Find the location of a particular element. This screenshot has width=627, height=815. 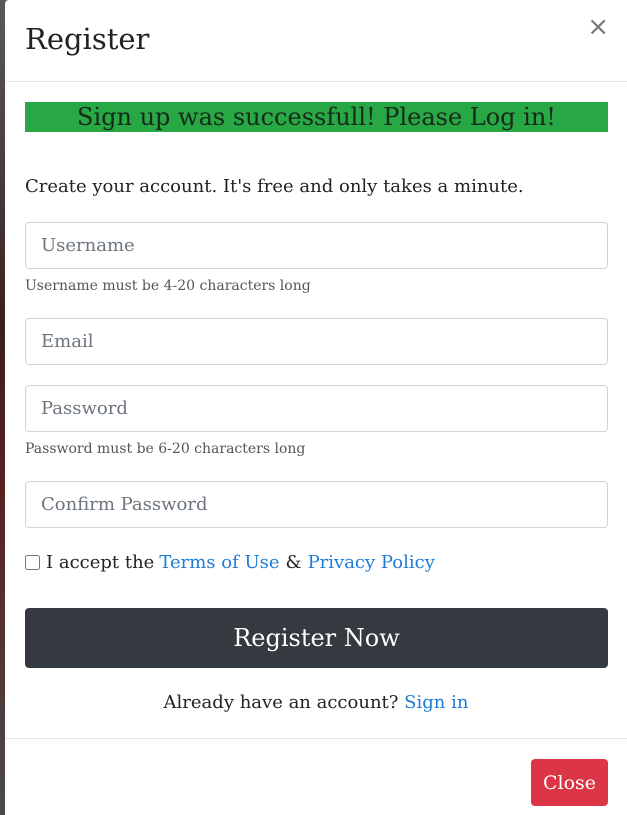

signin-line: Already have an account? Sign in is located at coordinates (316, 702).